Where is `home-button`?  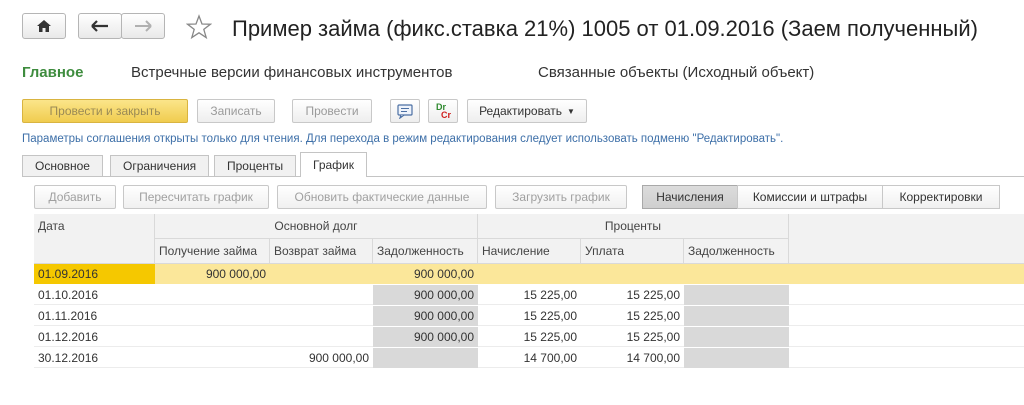 home-button is located at coordinates (44, 26).